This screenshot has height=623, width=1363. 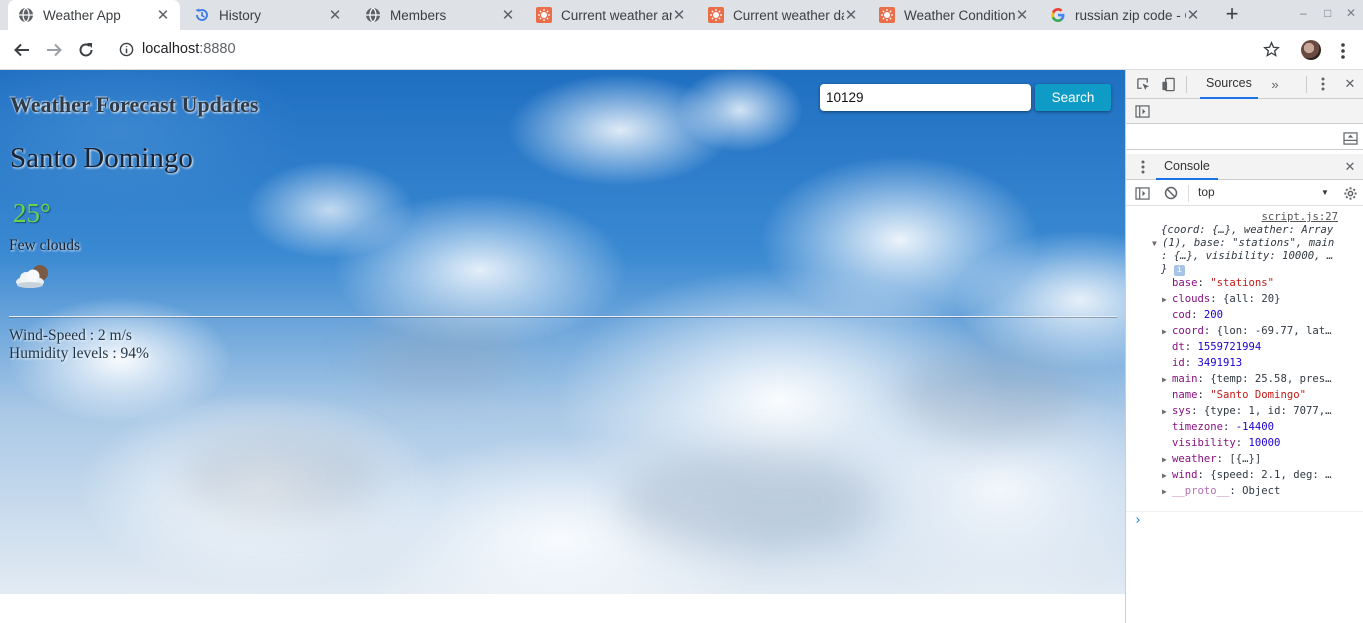 I want to click on object-property-row: ▶ weather: [{…}], so click(x=1262, y=459).